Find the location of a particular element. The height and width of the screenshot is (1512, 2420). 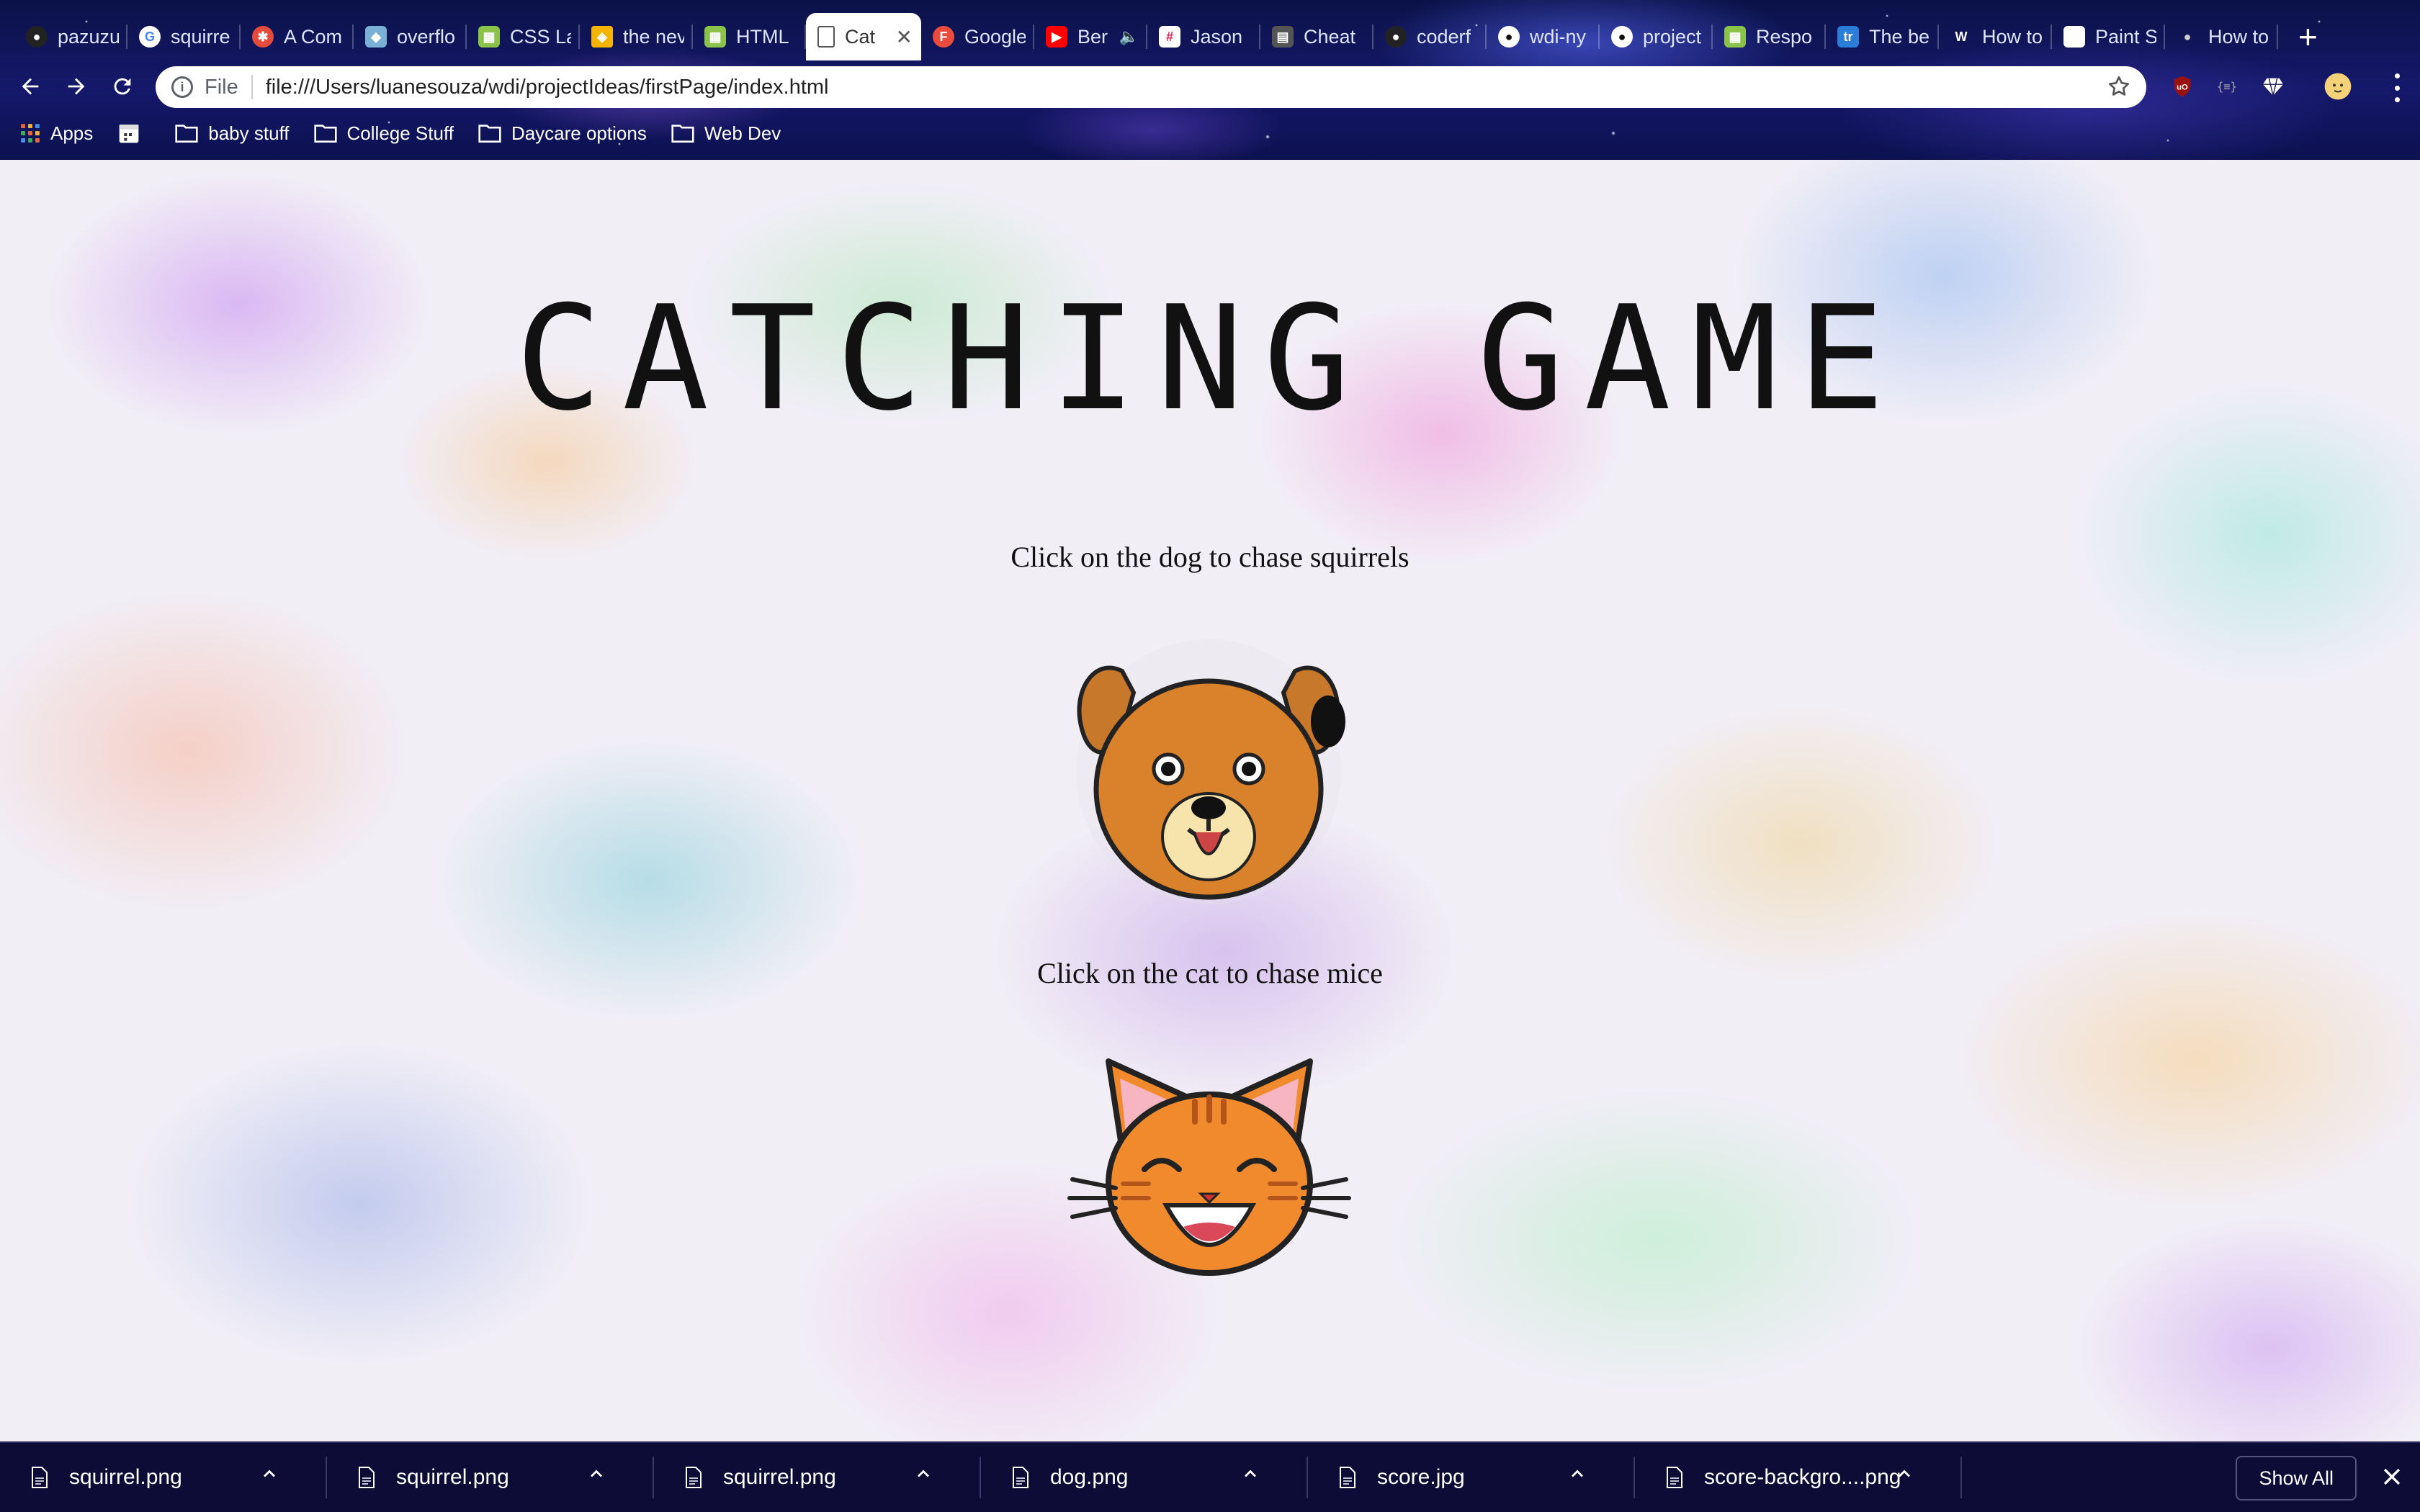

bookmark-apps: Apps is located at coordinates (56, 133).